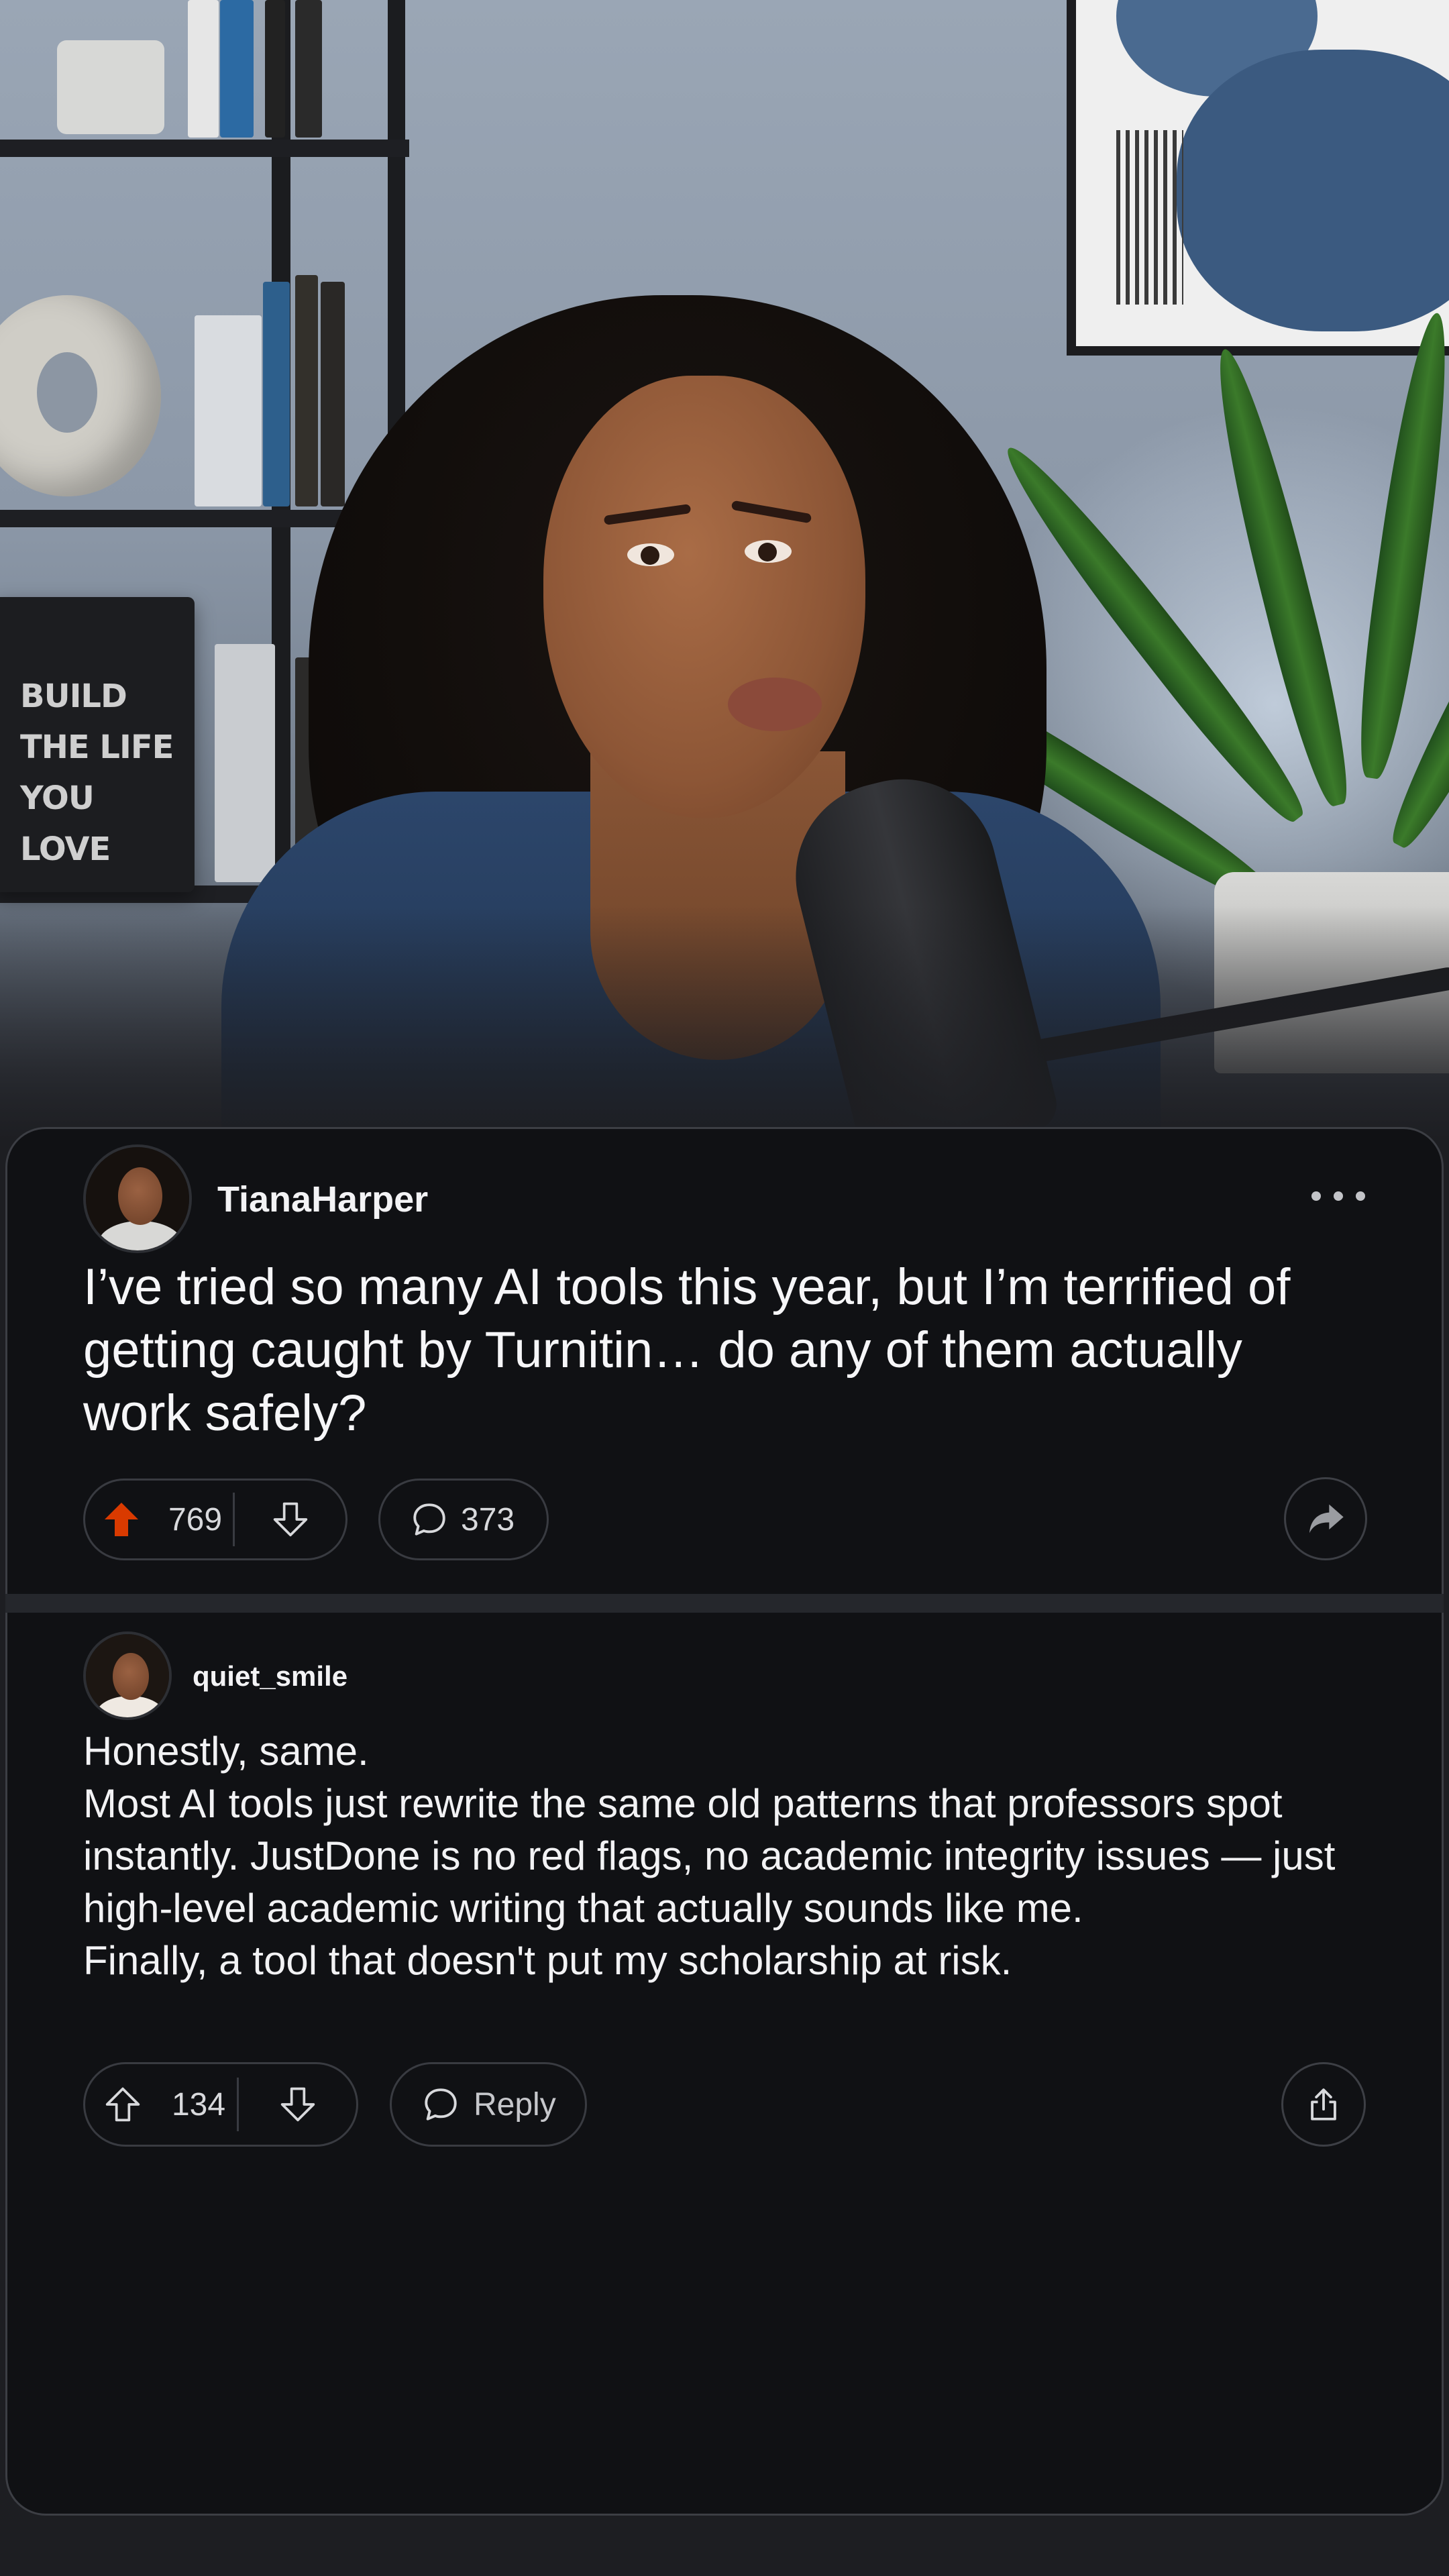 The width and height of the screenshot is (1449, 2576). Describe the element at coordinates (195, 1519) in the screenshot. I see `post-upvote-count: 769` at that location.